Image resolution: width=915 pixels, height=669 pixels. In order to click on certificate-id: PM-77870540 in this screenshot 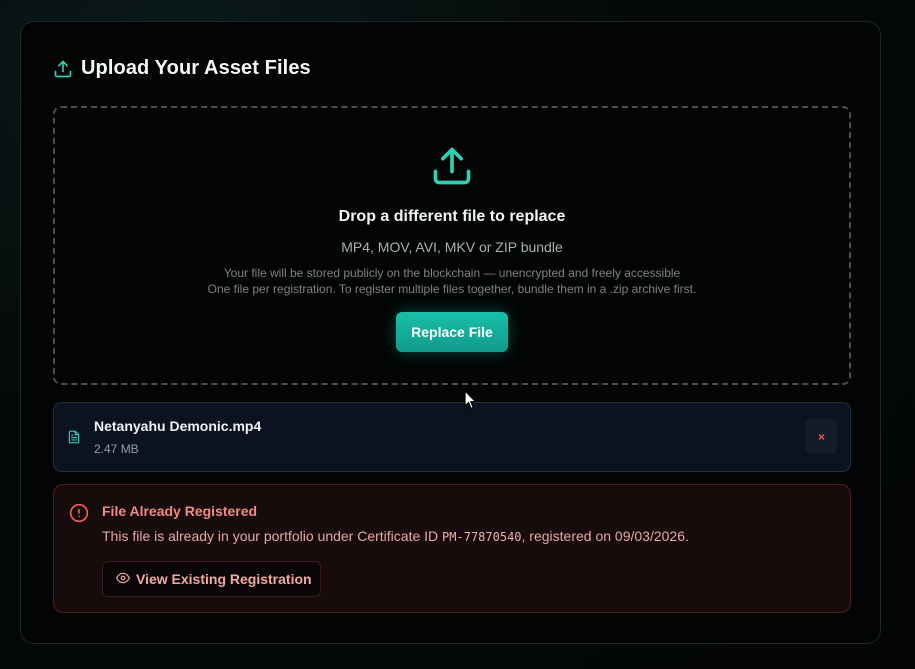, I will do `click(482, 537)`.